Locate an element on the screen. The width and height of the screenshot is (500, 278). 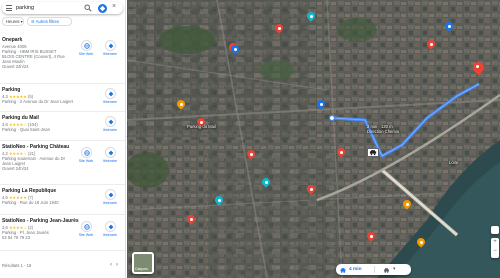
filter-icon: ☰ is located at coordinates (33, 21).